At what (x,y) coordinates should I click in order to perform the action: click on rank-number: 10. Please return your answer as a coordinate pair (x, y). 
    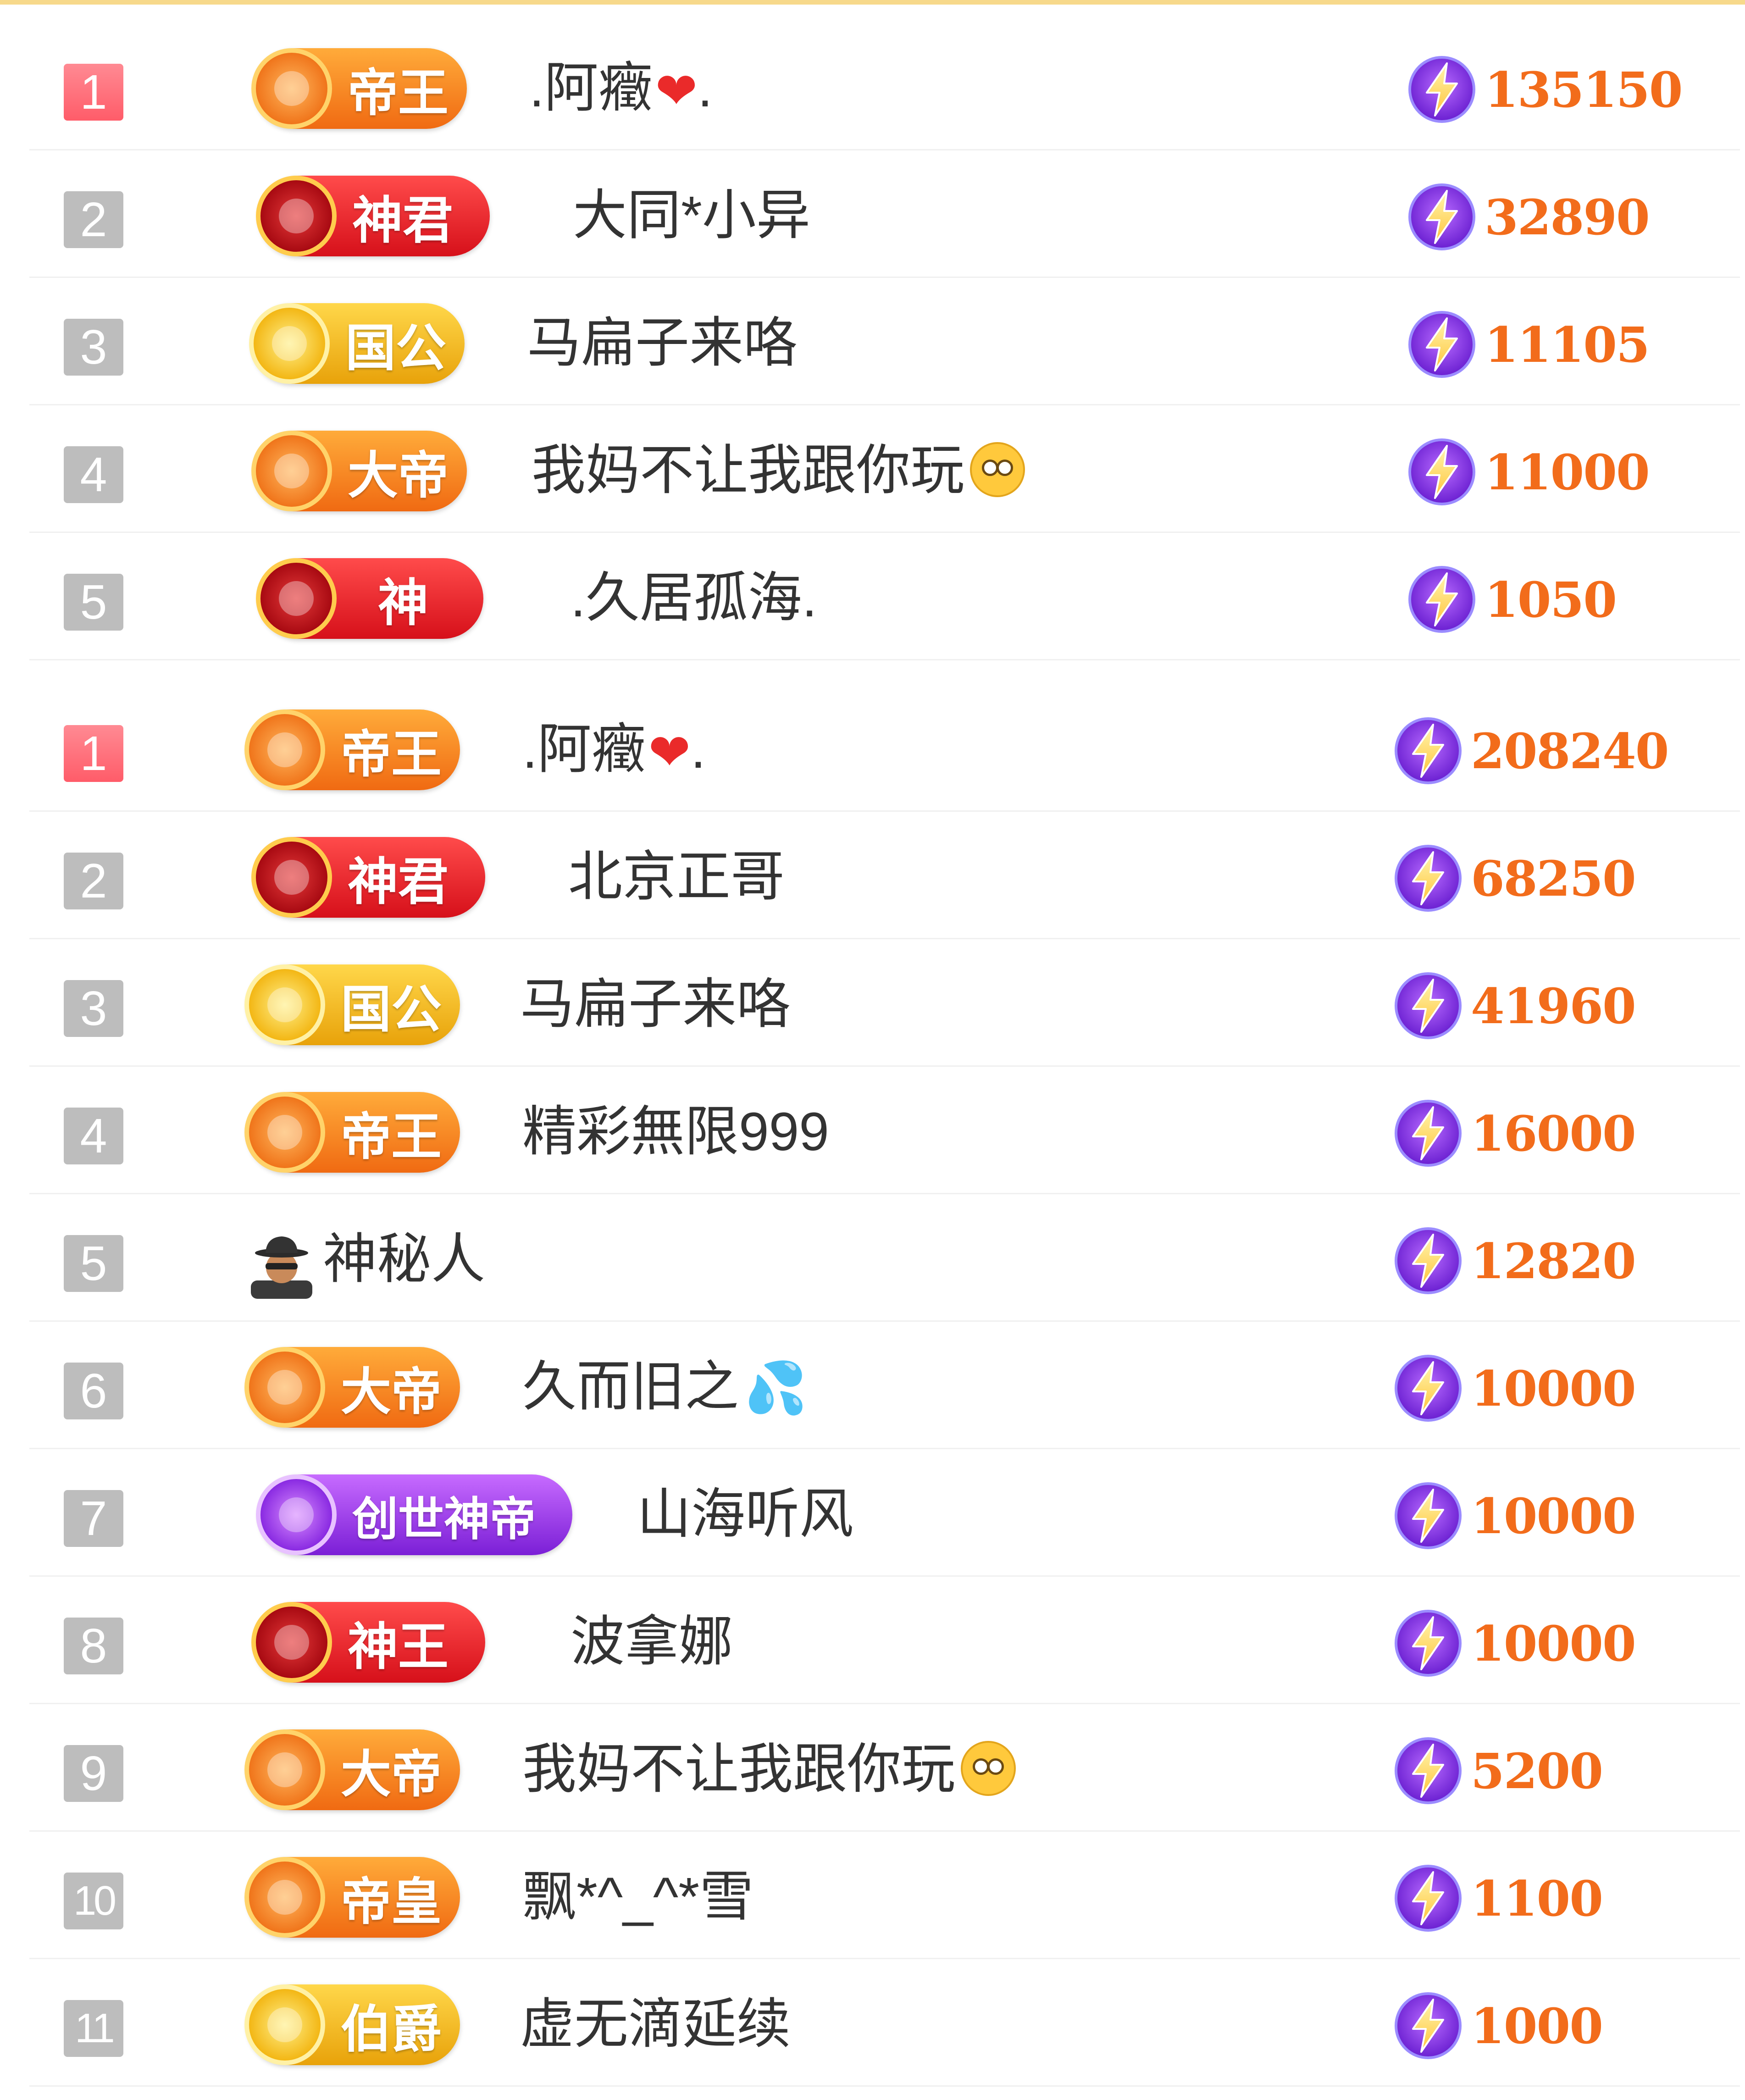
    Looking at the image, I should click on (93, 1901).